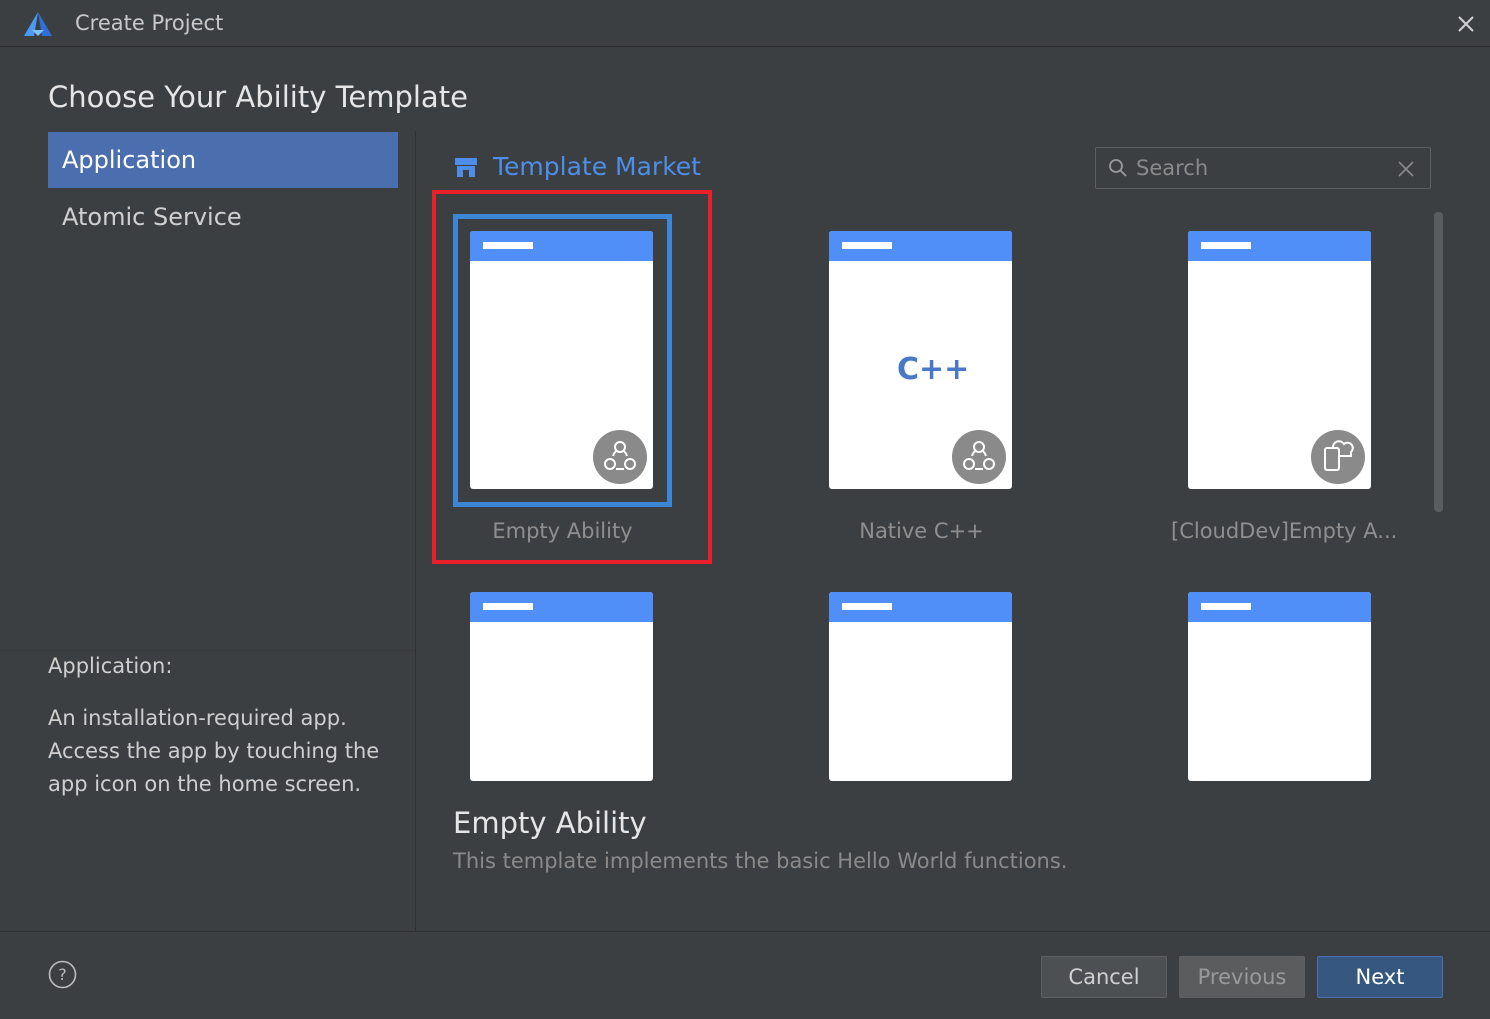 The width and height of the screenshot is (1490, 1019). Describe the element at coordinates (1338, 457) in the screenshot. I see `cloud-dev-icon` at that location.